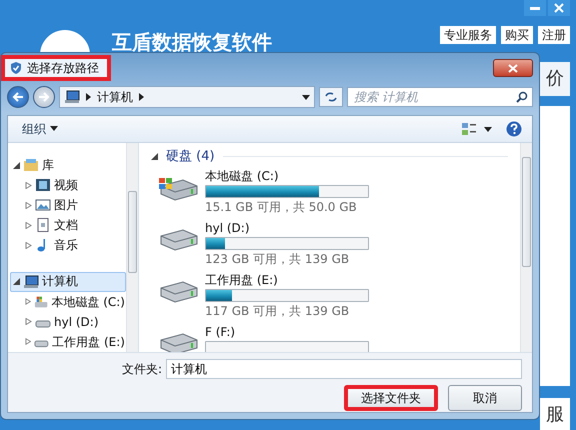  I want to click on folder-input: 计算机, so click(344, 369).